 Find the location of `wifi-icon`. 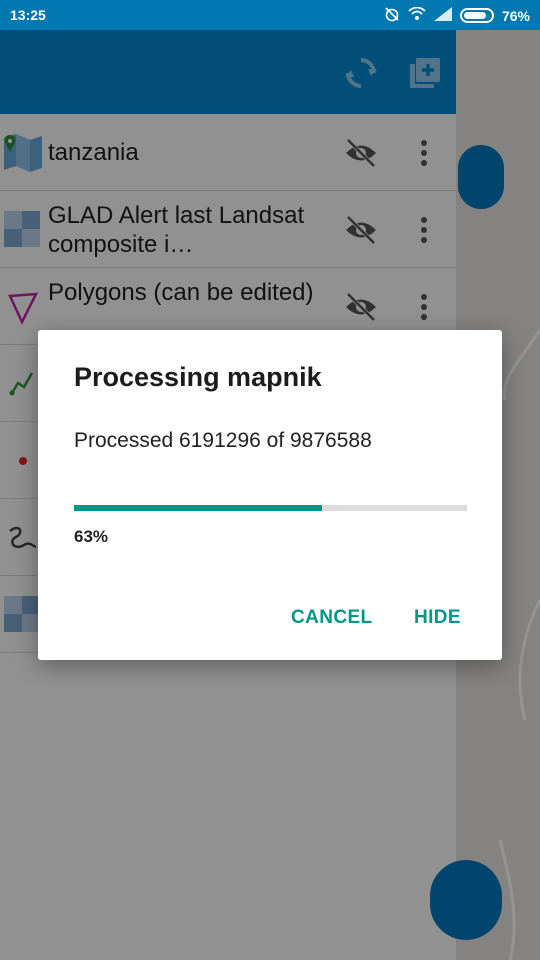

wifi-icon is located at coordinates (417, 15).